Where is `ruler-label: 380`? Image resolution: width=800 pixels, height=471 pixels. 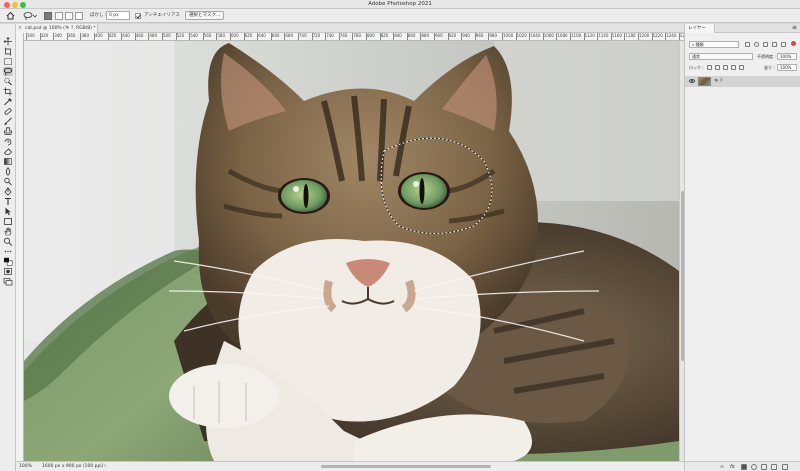 ruler-label: 380 is located at coordinates (85, 35).